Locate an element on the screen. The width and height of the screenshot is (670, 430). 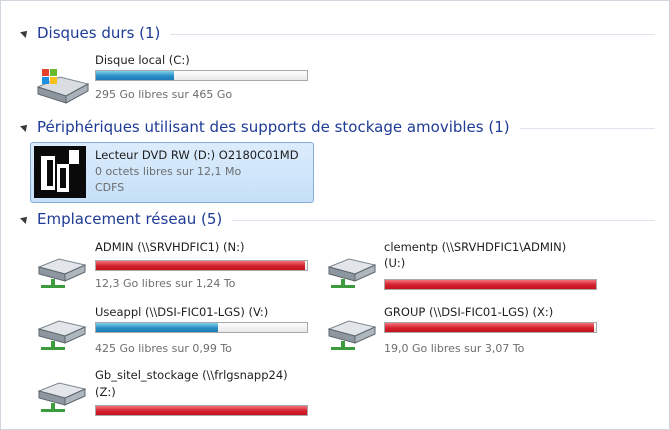
dvd-drive-icon is located at coordinates (60, 172).